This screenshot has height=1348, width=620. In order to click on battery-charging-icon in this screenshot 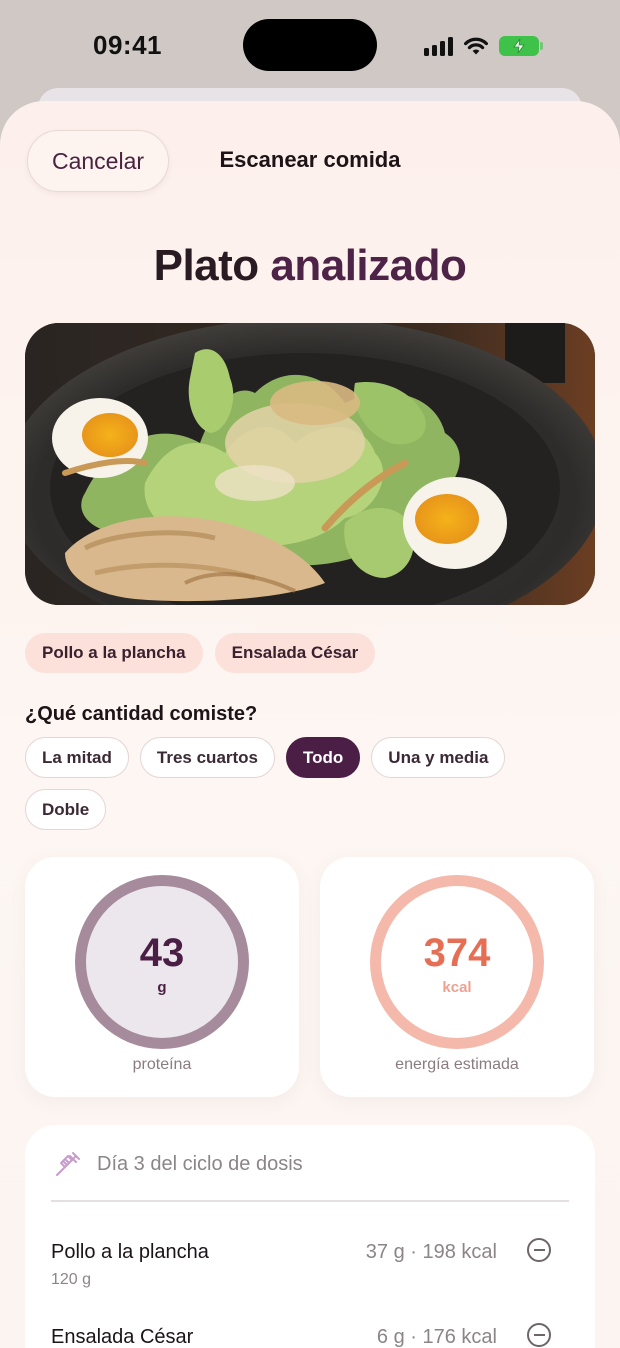, I will do `click(521, 46)`.